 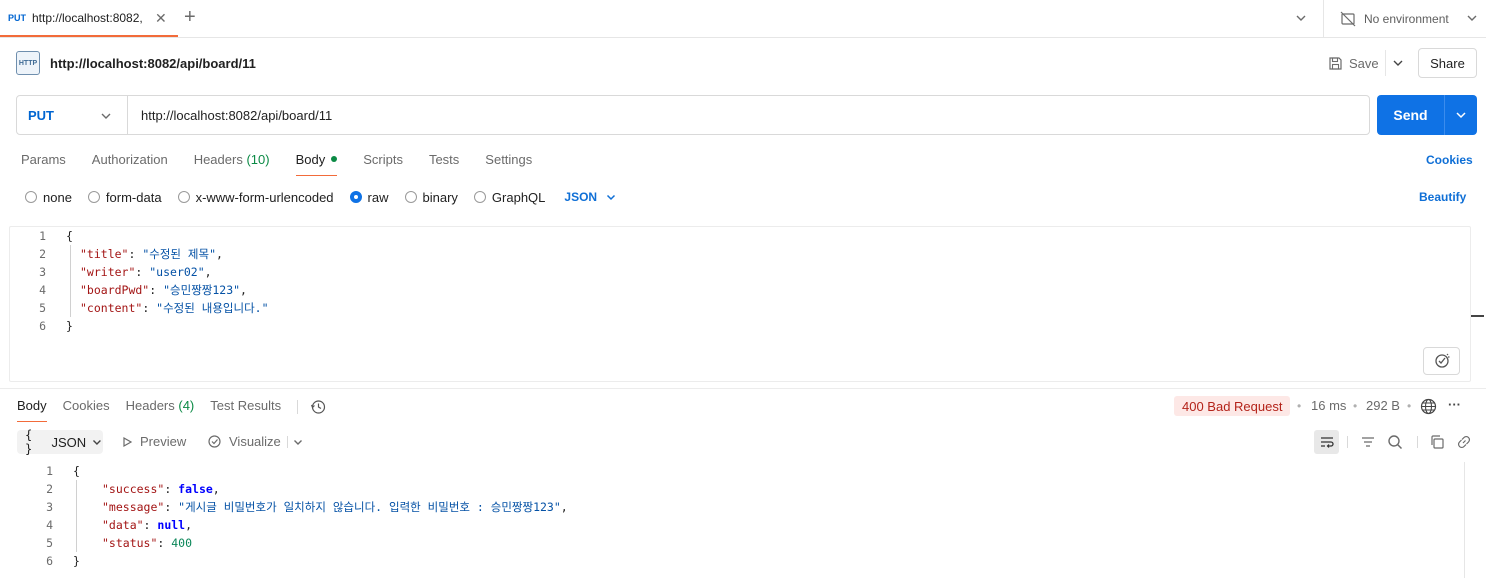 I want to click on ai-assist-button, so click(x=1441, y=361).